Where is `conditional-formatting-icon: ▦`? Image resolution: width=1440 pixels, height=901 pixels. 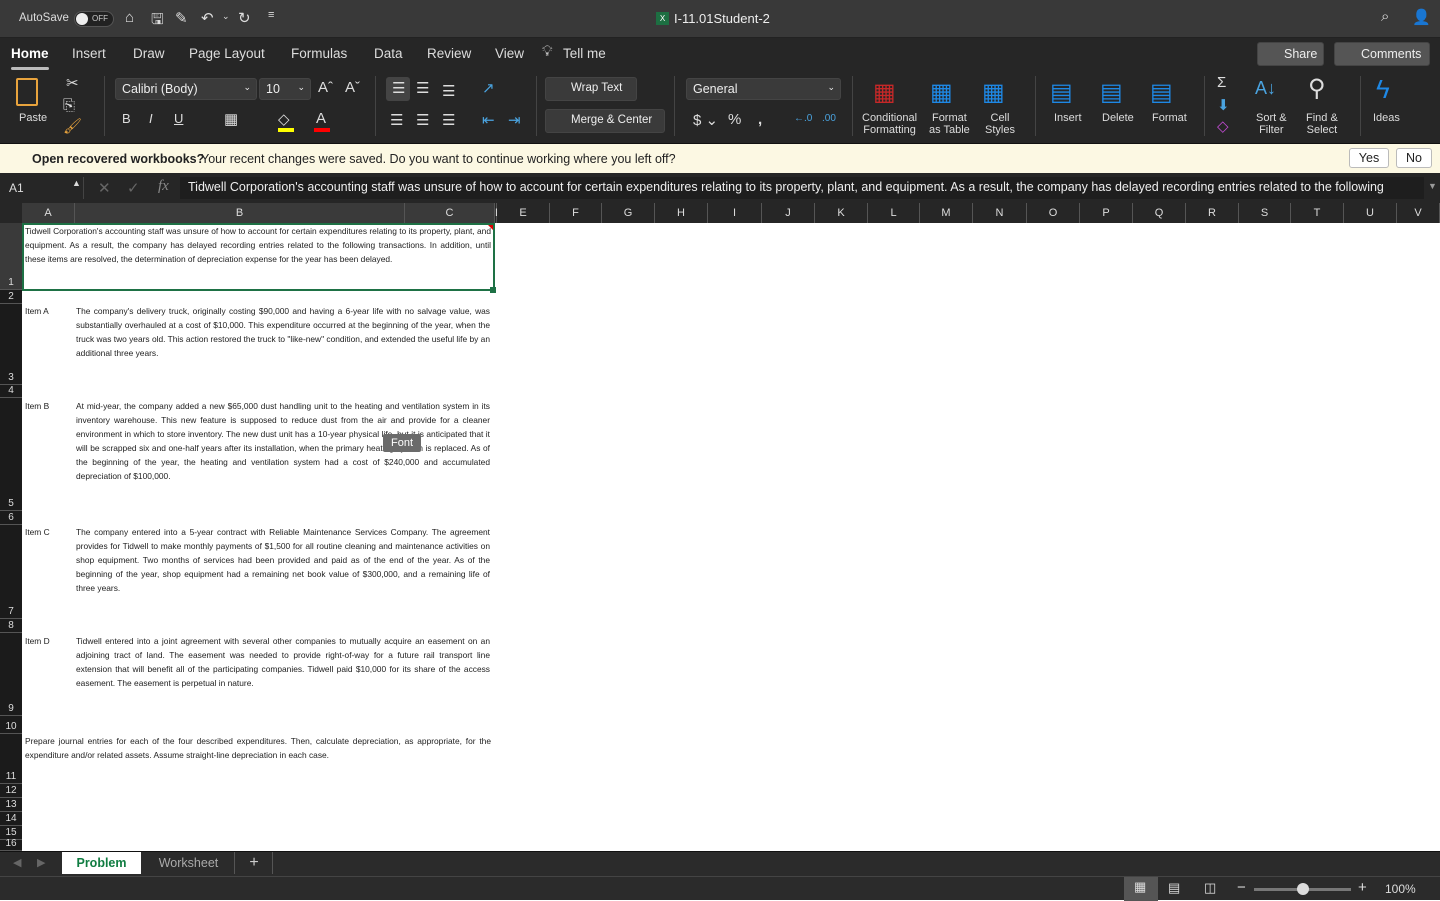 conditional-formatting-icon: ▦ is located at coordinates (884, 92).